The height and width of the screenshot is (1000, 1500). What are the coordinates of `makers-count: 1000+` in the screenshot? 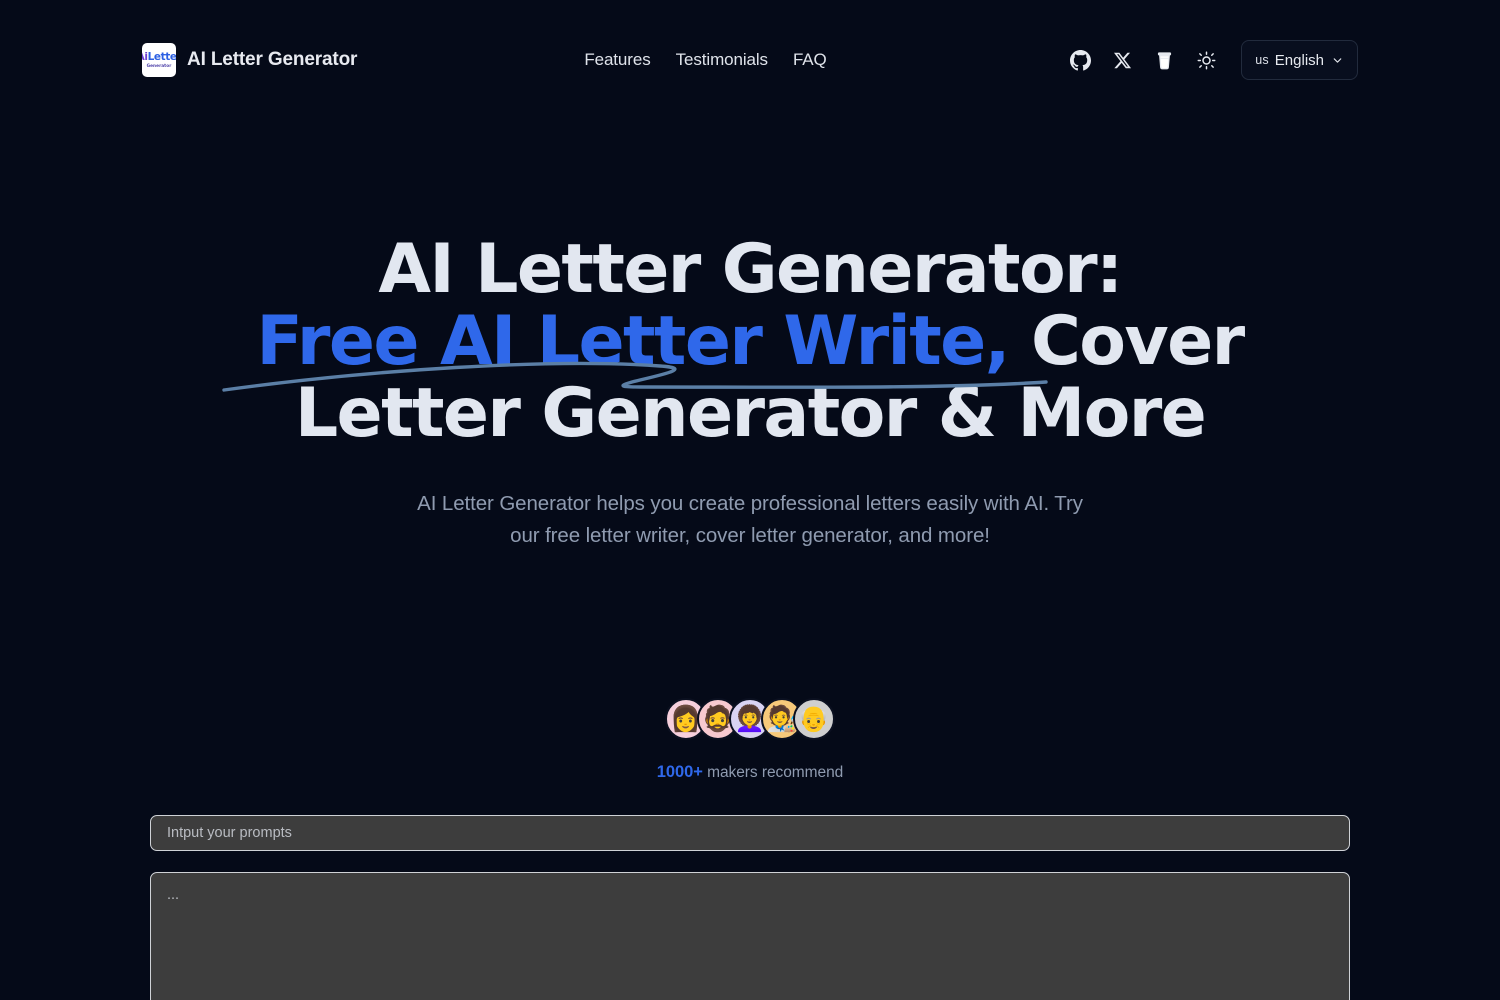 It's located at (679, 772).